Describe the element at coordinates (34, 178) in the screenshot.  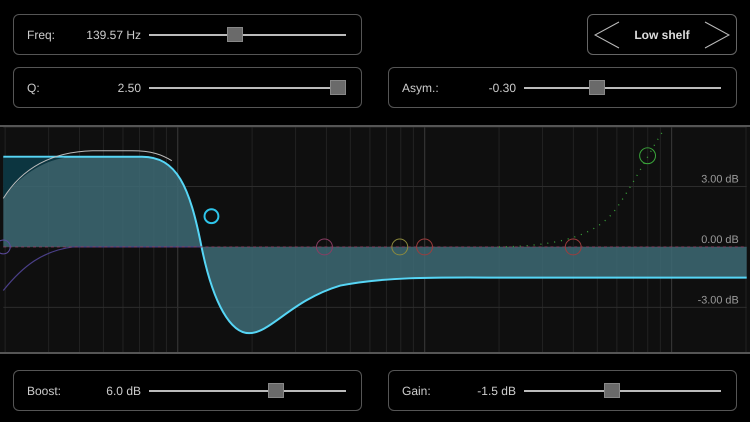
I see `shelf-area` at that location.